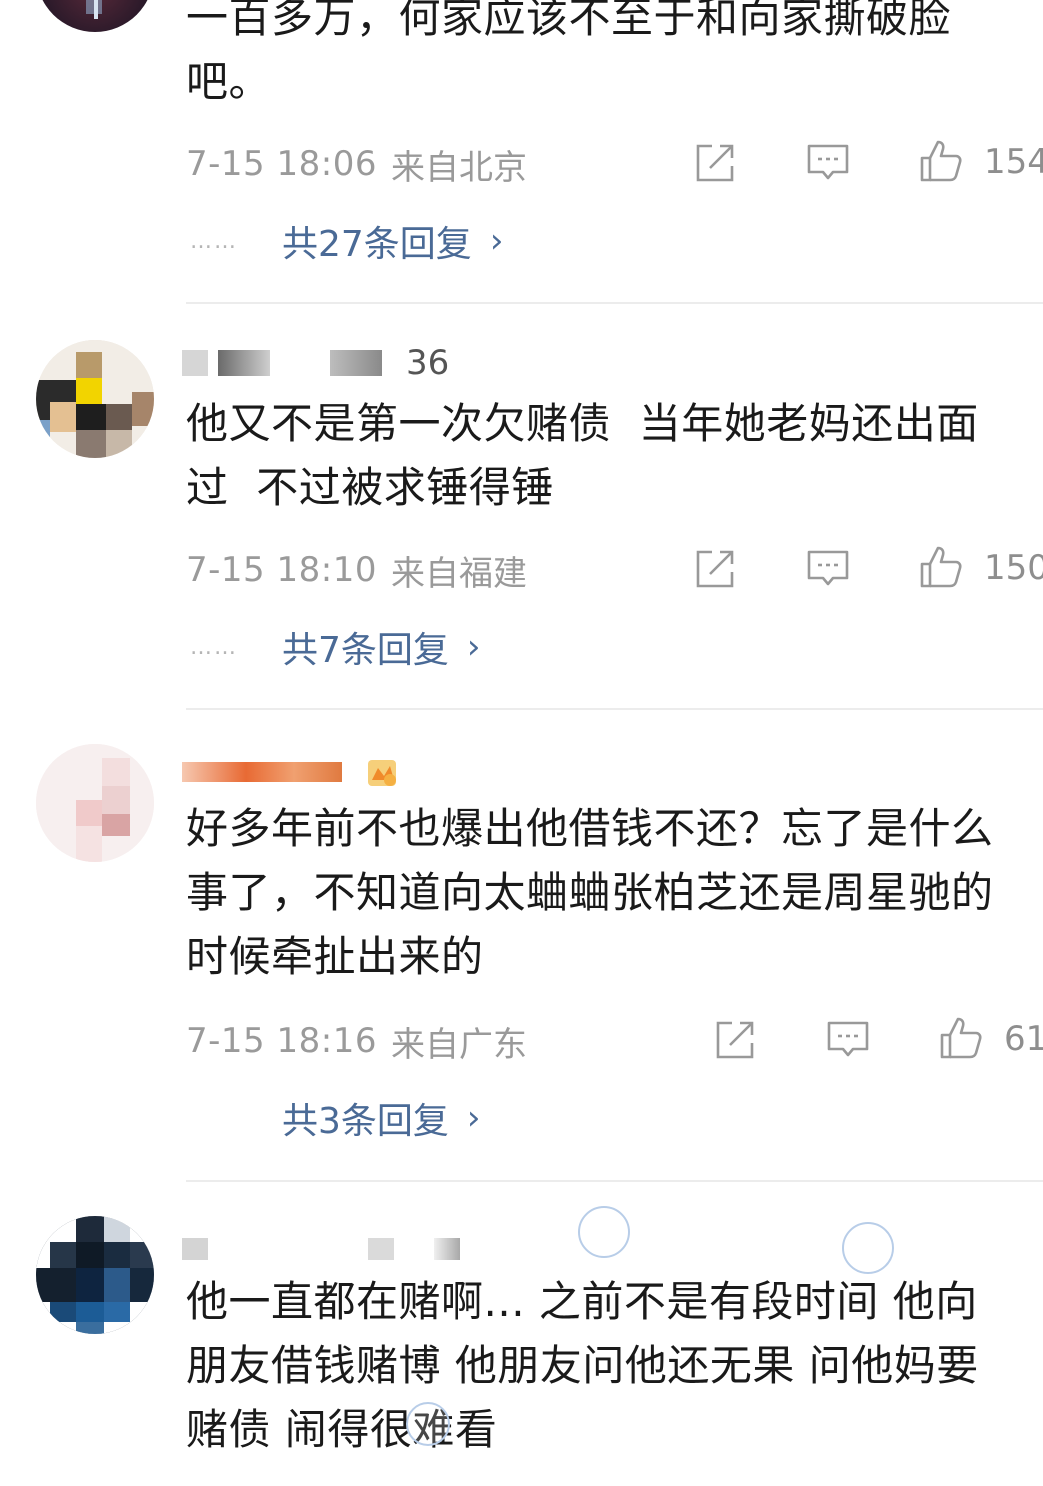  I want to click on comment-meta: 7-15 18:10 来自福建, so click(614, 570).